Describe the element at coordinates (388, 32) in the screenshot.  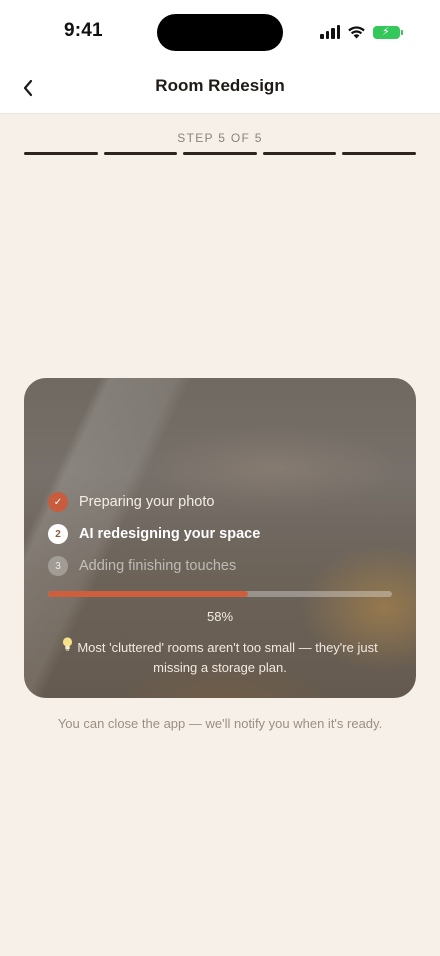
I see `battery-charging-icon: ⚡` at that location.